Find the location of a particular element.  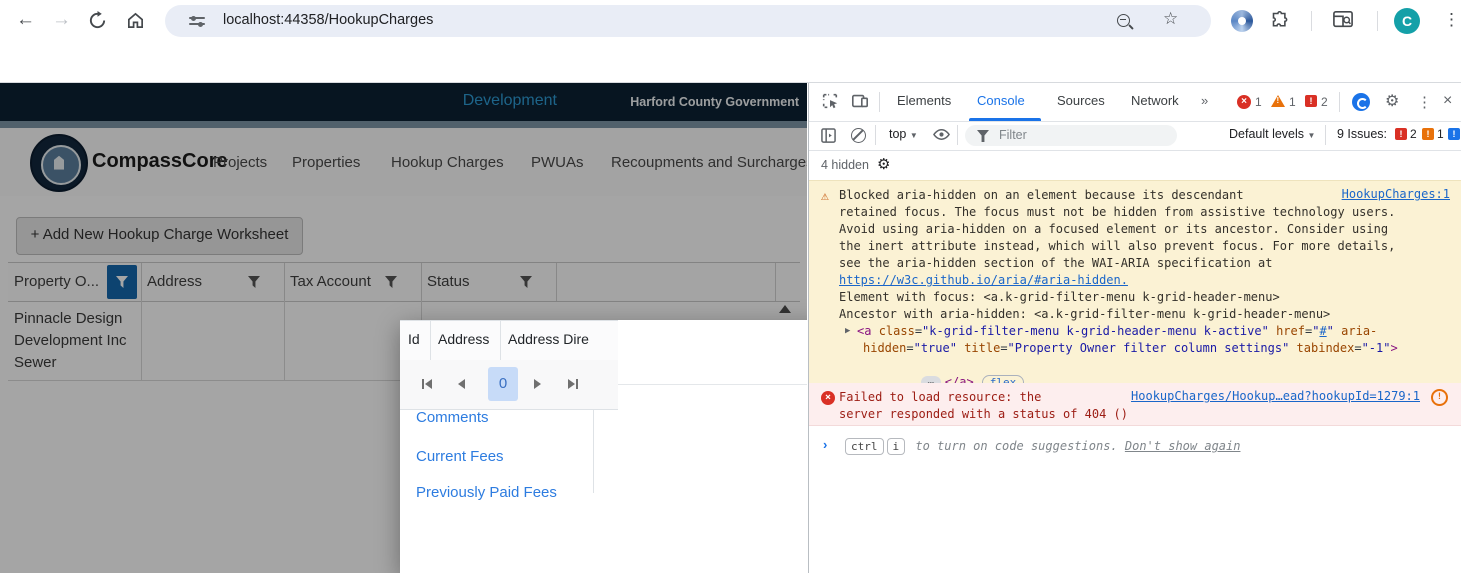

gear-icon: ⚙ is located at coordinates (883, 164).